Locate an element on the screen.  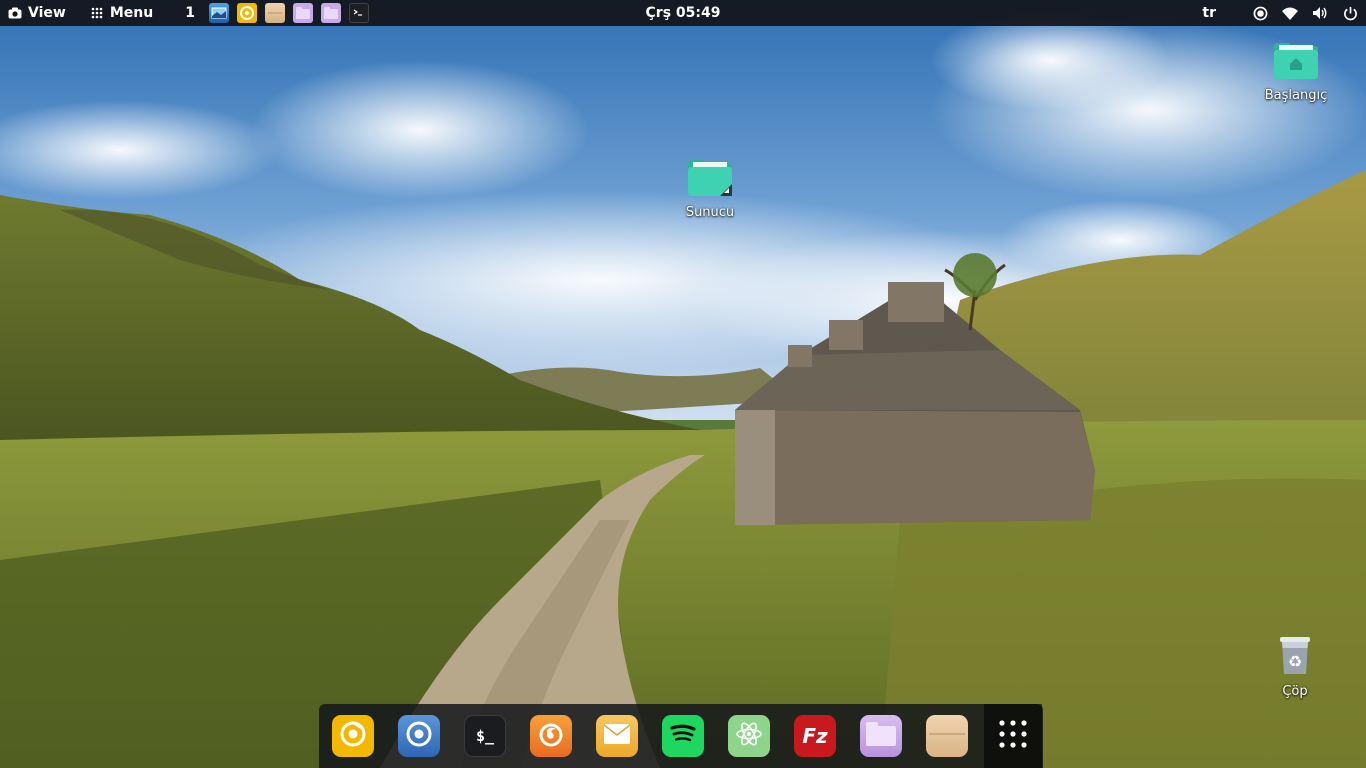
chromium-icon is located at coordinates (419, 736).